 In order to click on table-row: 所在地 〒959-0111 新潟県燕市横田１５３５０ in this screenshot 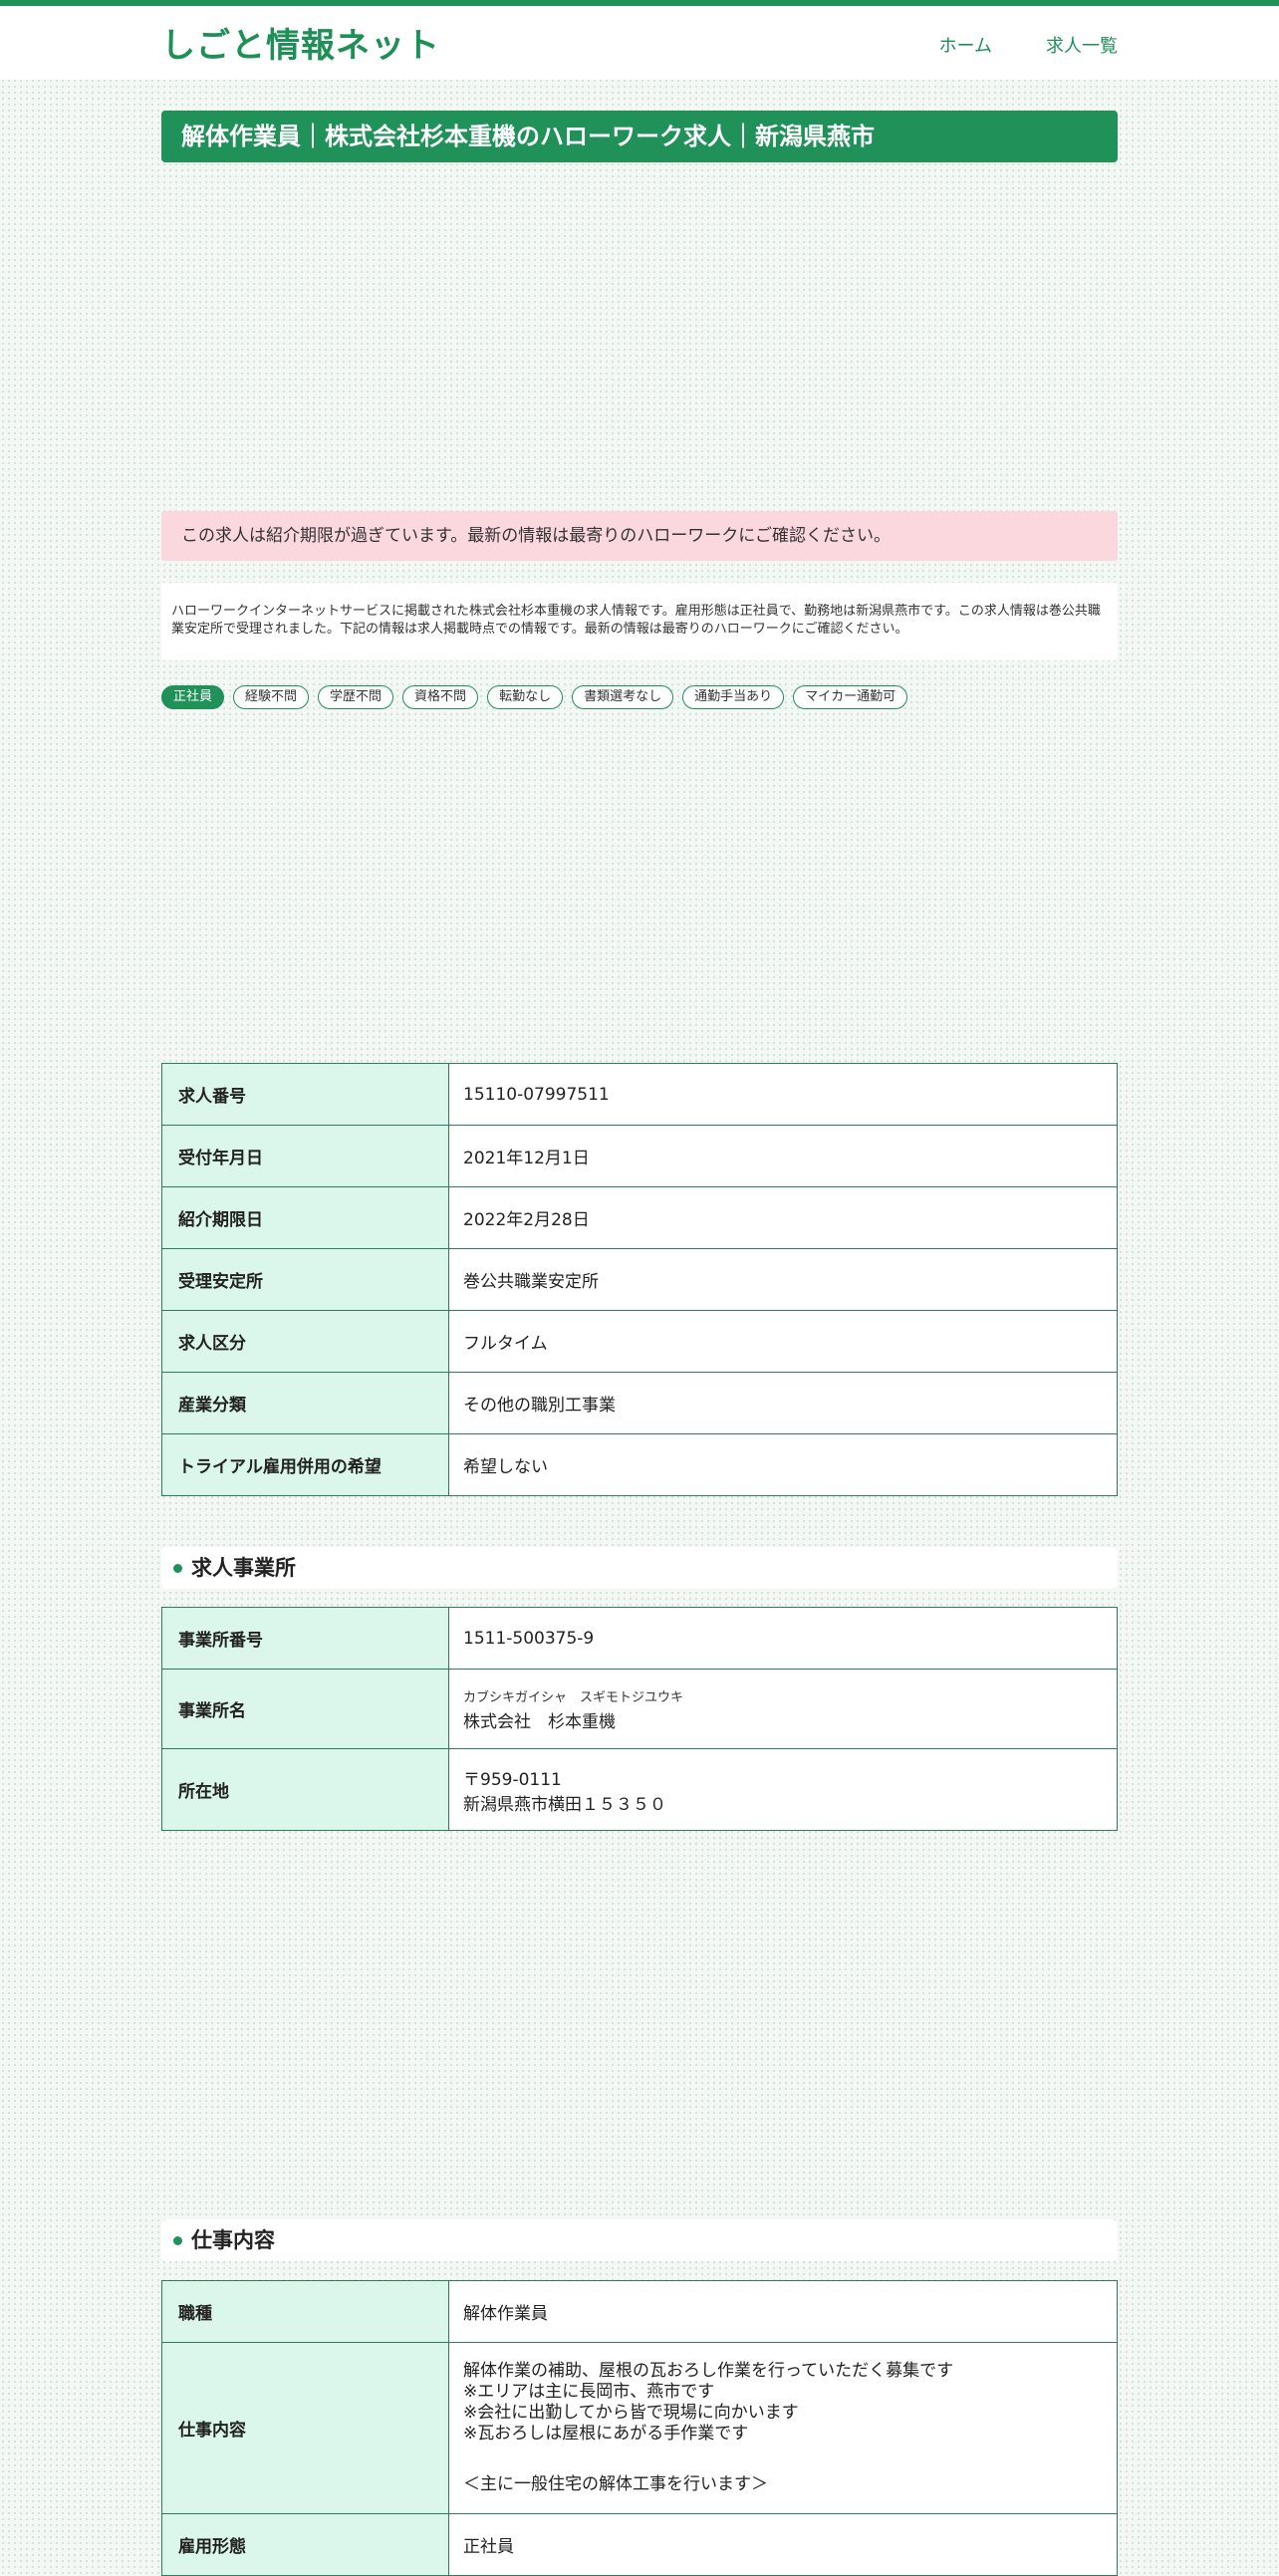, I will do `click(639, 1789)`.